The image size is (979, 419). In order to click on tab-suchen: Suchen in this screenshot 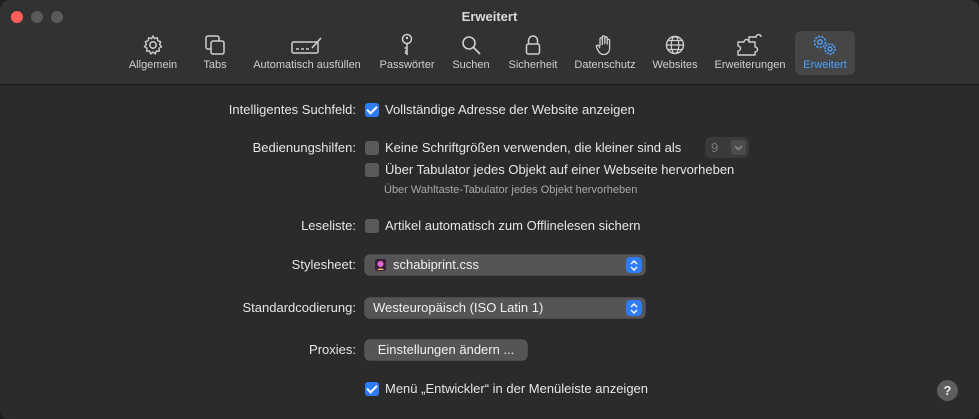, I will do `click(471, 53)`.